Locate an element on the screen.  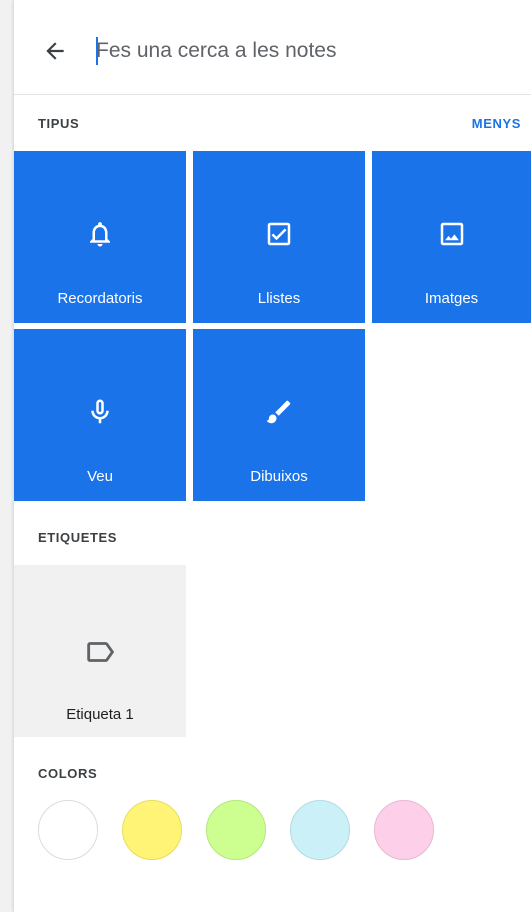
show-less-button: MENYS is located at coordinates (496, 123).